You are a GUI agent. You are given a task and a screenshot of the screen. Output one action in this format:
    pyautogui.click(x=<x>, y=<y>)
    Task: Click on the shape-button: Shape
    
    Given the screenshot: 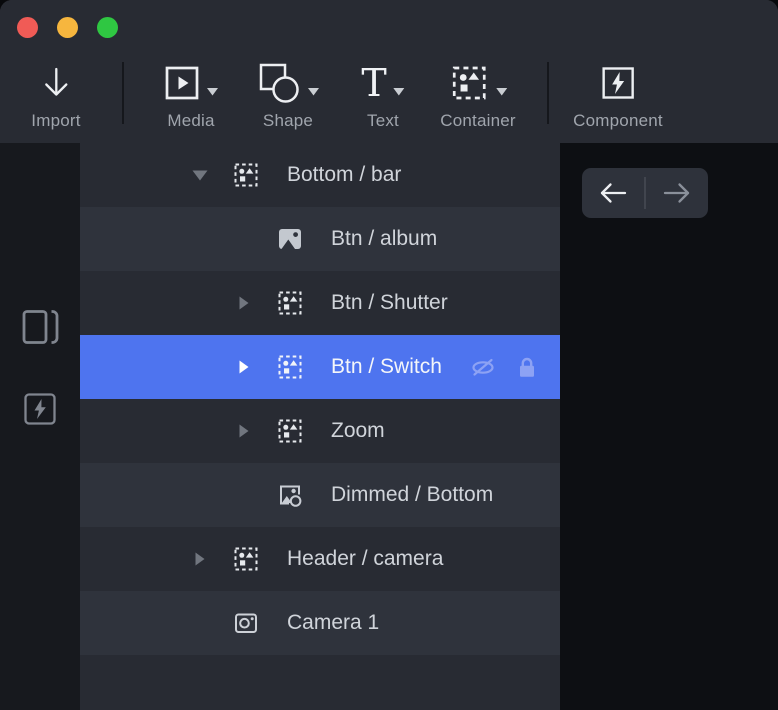 What is the action you would take?
    pyautogui.click(x=288, y=95)
    